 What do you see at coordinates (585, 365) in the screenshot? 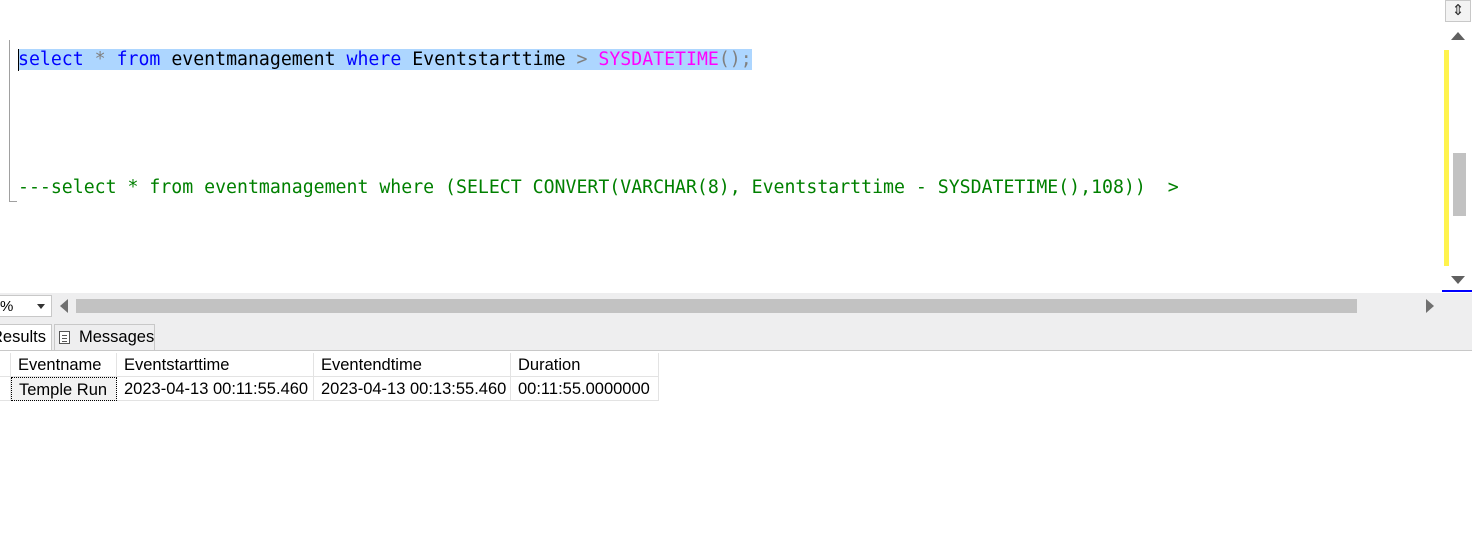
I see `column-header: Duration` at bounding box center [585, 365].